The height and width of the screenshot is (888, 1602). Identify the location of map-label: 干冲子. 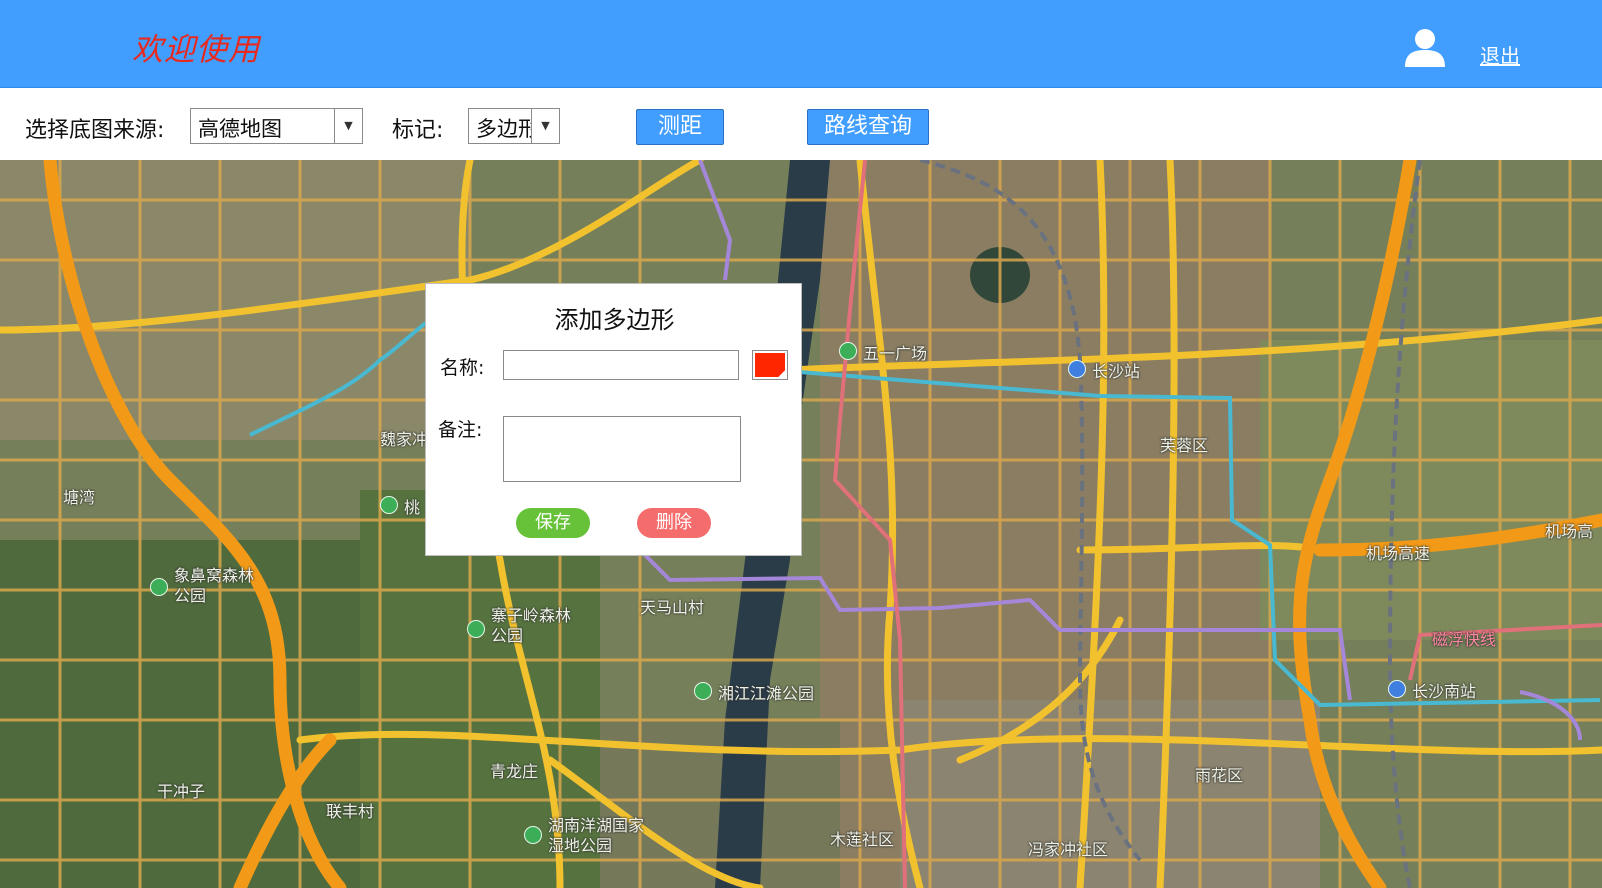
(181, 791).